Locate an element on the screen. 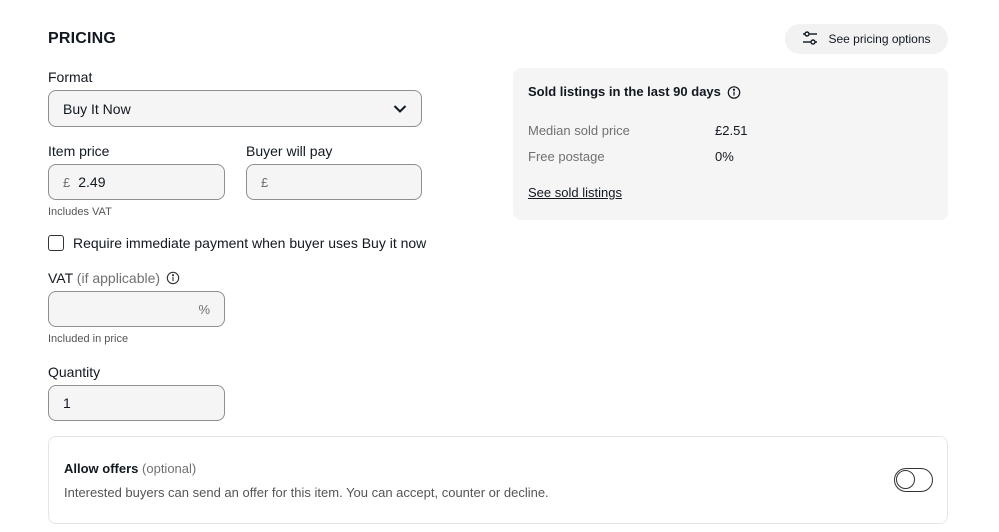 Image resolution: width=999 pixels, height=532 pixels. see-pricing-options-button: See pricing options is located at coordinates (866, 39).